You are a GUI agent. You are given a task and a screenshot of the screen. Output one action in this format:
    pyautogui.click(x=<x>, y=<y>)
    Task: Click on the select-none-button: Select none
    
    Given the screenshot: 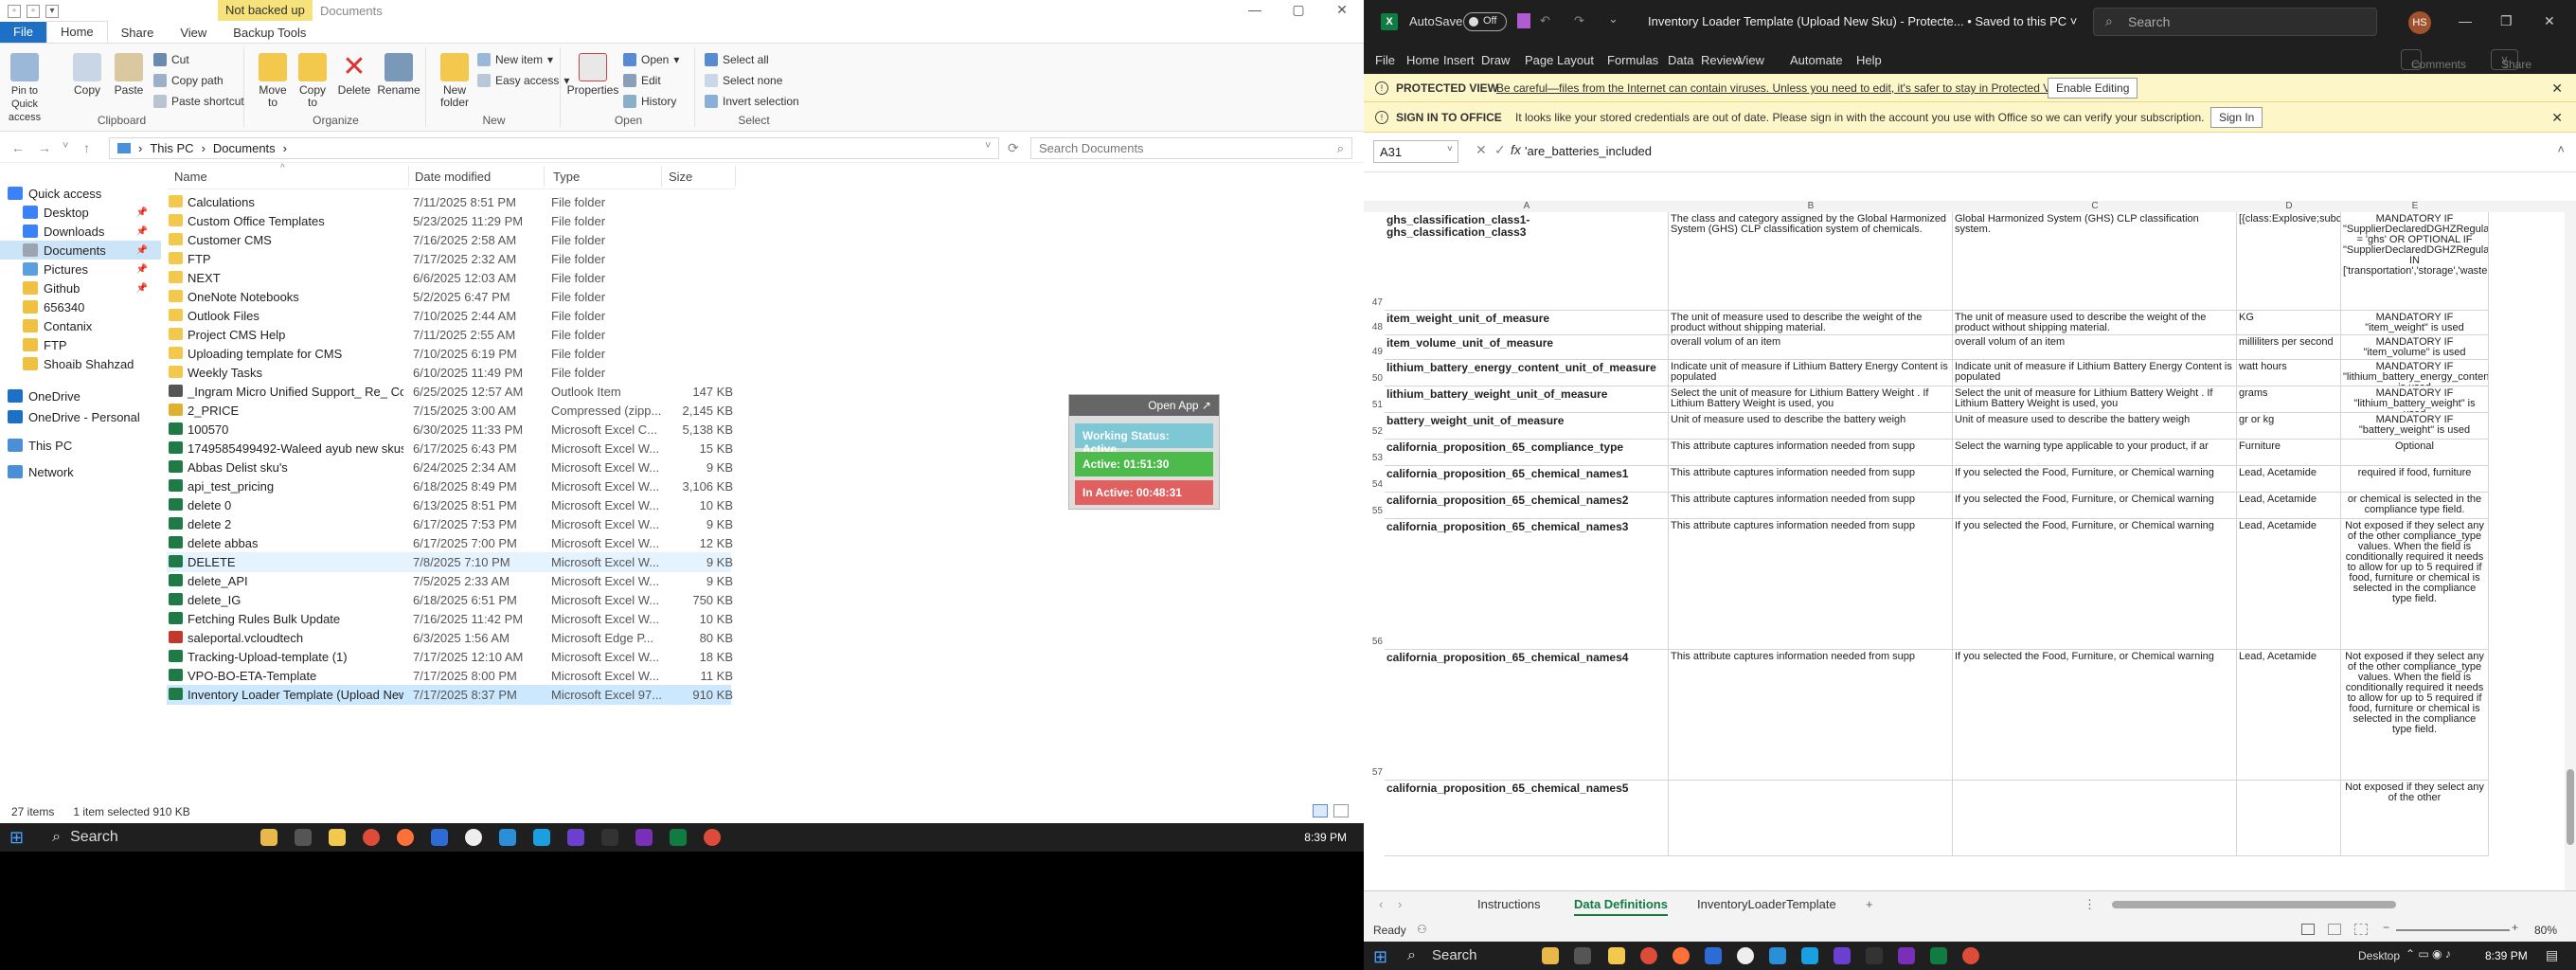 What is the action you would take?
    pyautogui.click(x=743, y=80)
    